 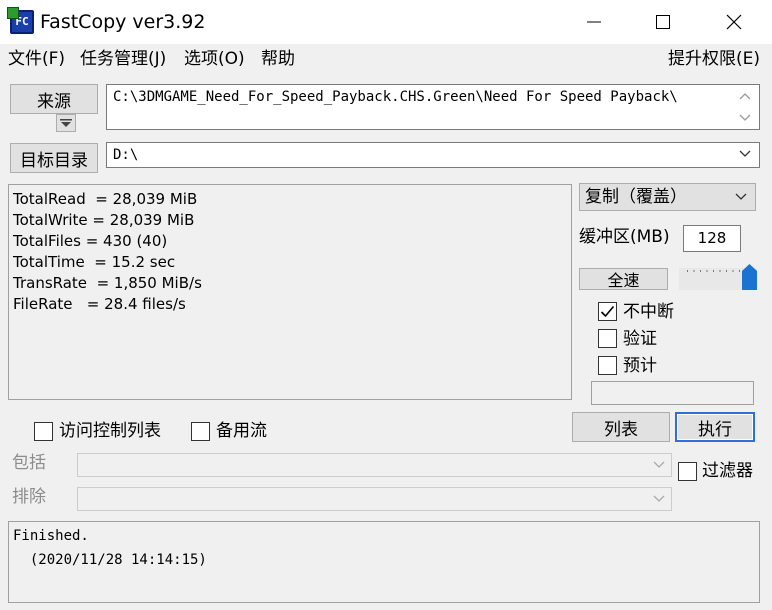 I want to click on maximize-icon, so click(x=663, y=22).